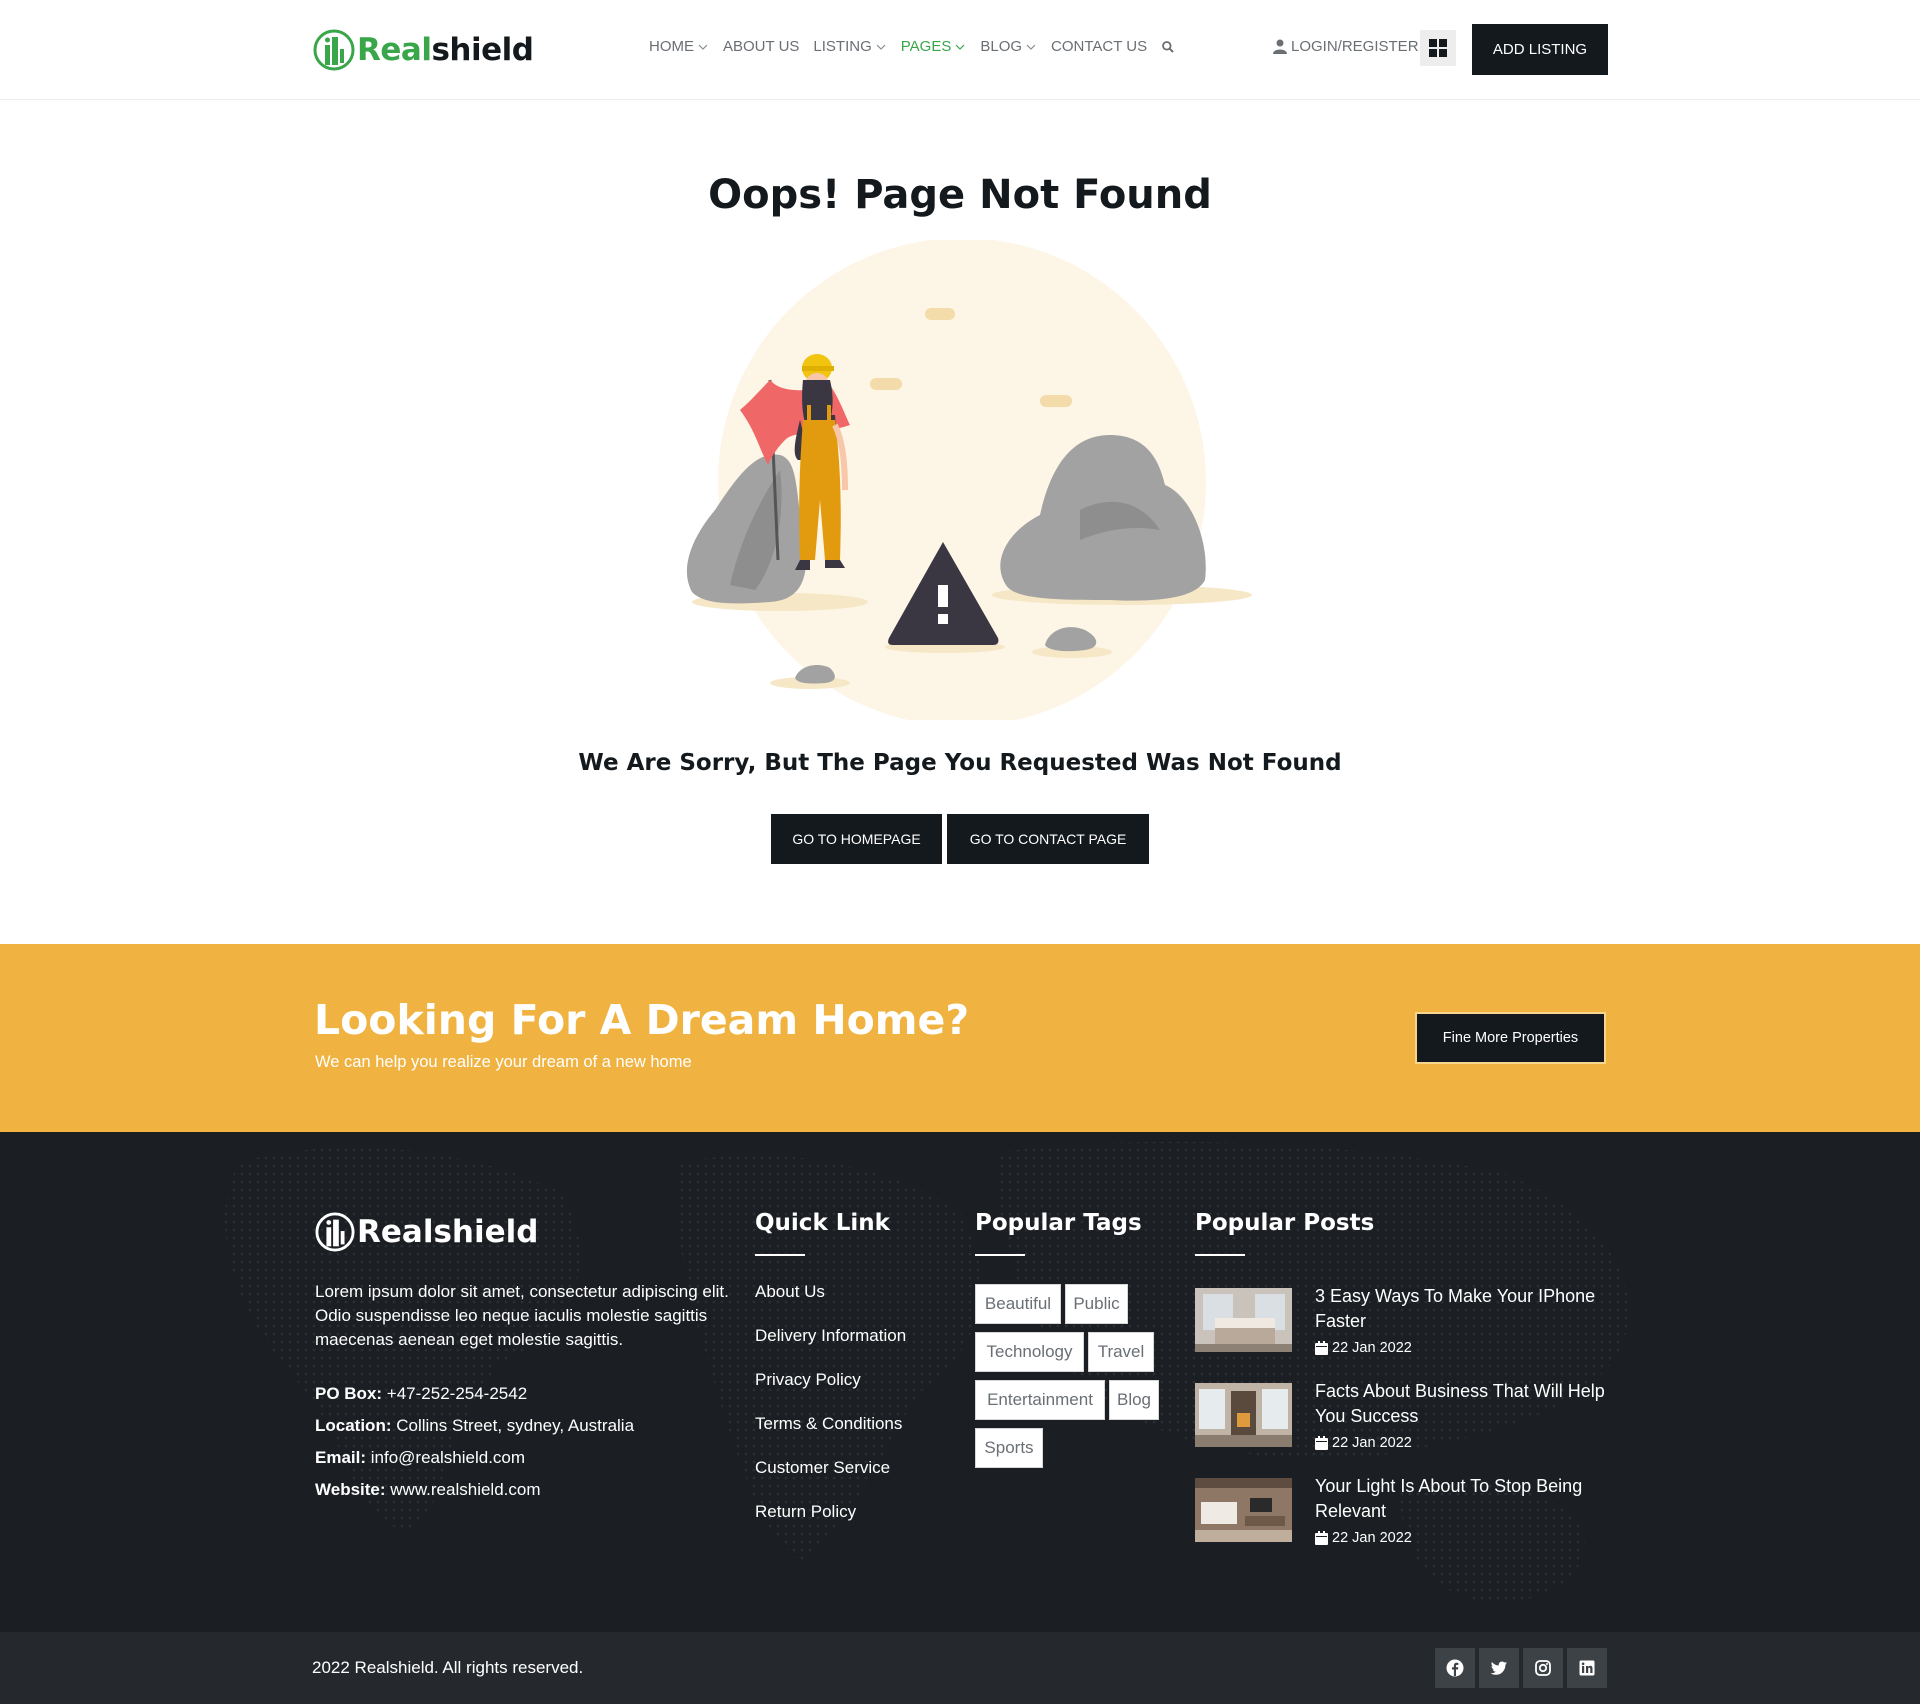 Image resolution: width=1920 pixels, height=1704 pixels. I want to click on tag-item: Sports, so click(1009, 1448).